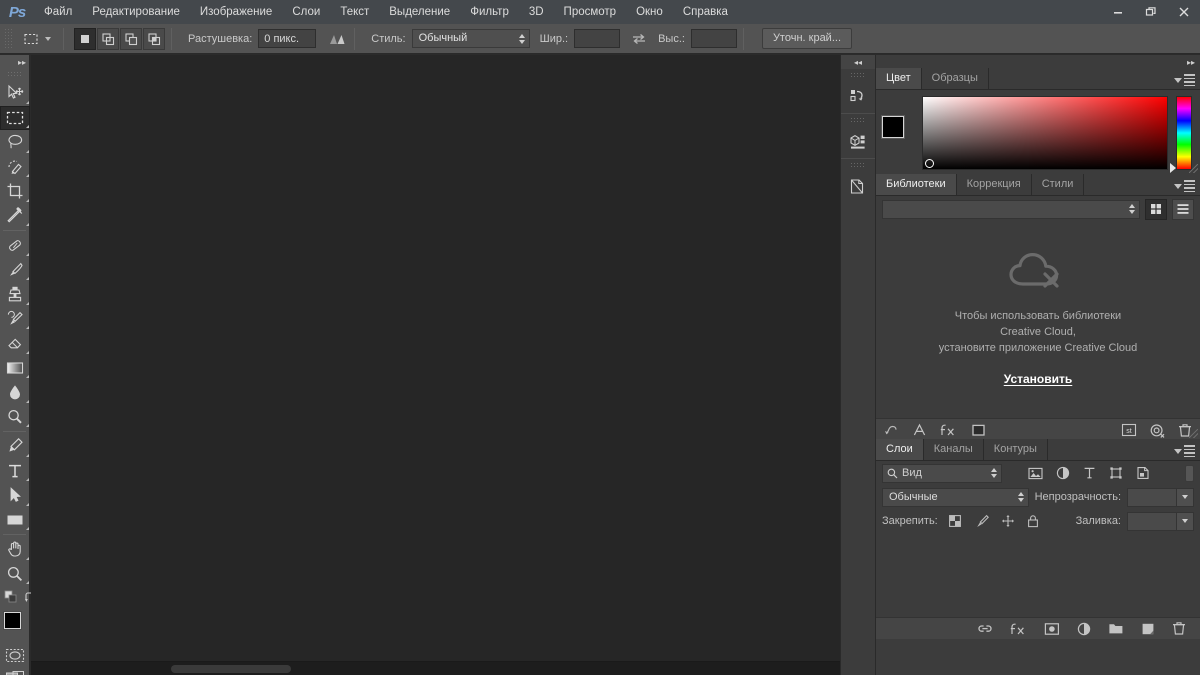 Image resolution: width=1200 pixels, height=675 pixels. I want to click on delete-layer-icon, so click(1179, 628).